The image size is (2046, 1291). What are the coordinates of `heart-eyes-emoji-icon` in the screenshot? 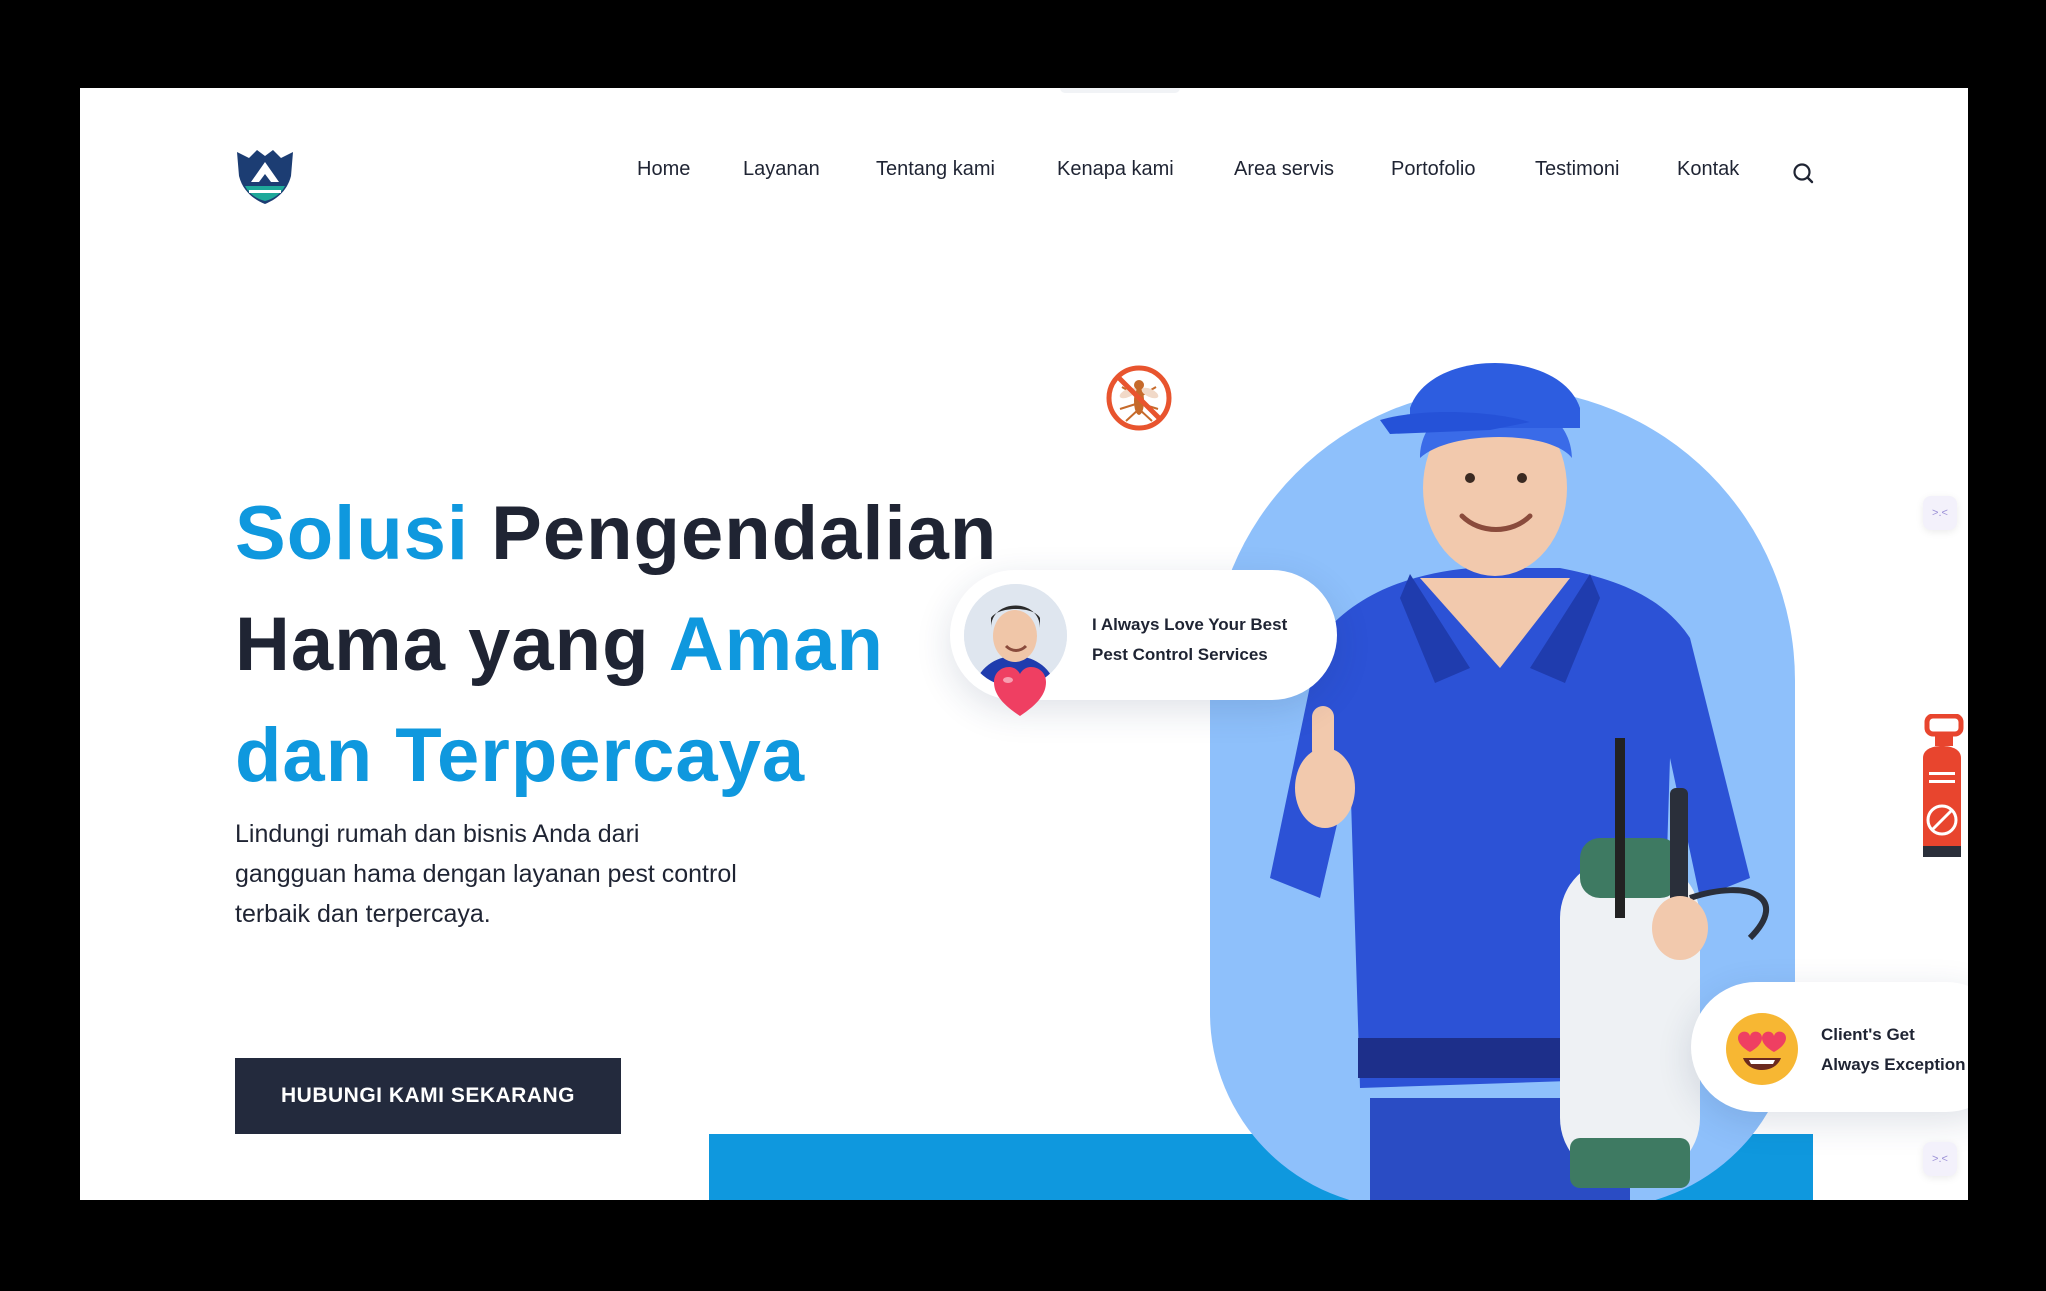 It's located at (1762, 1049).